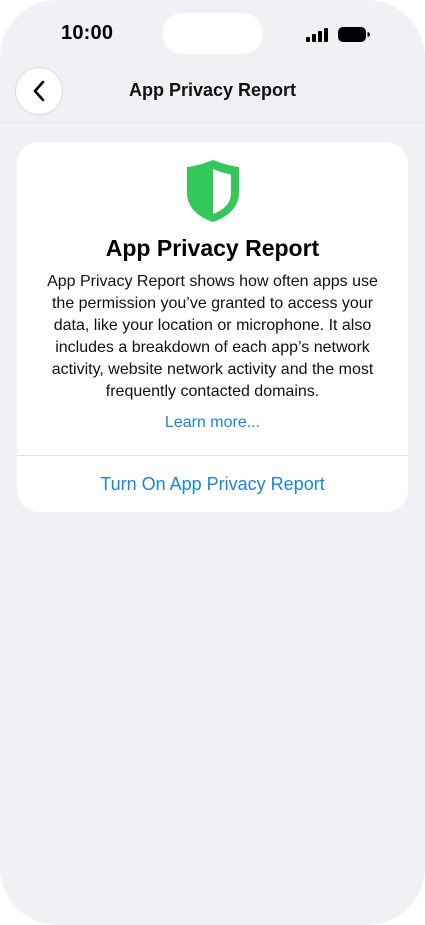  Describe the element at coordinates (317, 35) in the screenshot. I see `cellular-signal-icon` at that location.